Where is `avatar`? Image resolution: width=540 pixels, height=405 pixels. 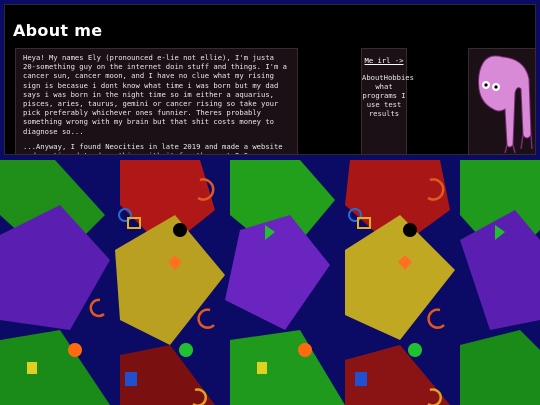
avatar is located at coordinates (502, 101).